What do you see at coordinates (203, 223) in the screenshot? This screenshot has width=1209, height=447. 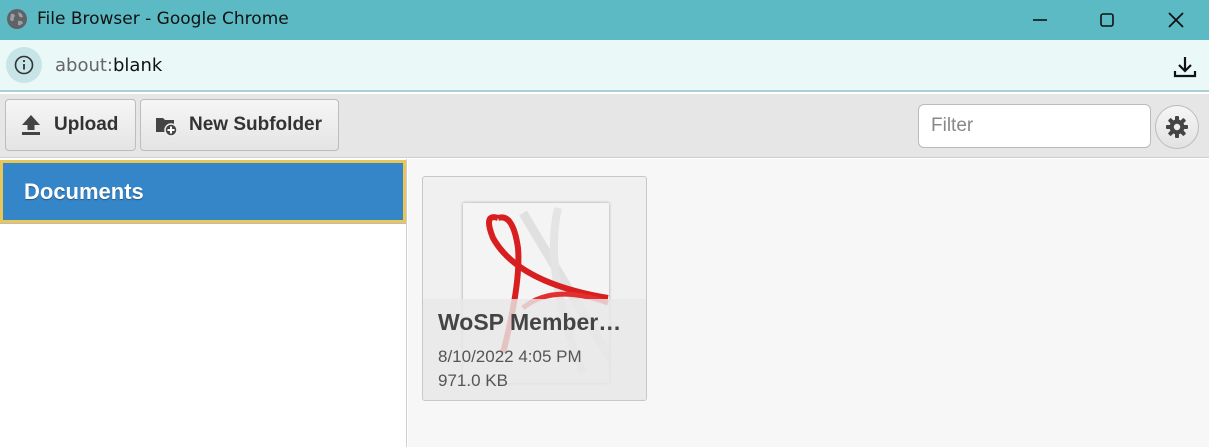 I see `divider` at bounding box center [203, 223].